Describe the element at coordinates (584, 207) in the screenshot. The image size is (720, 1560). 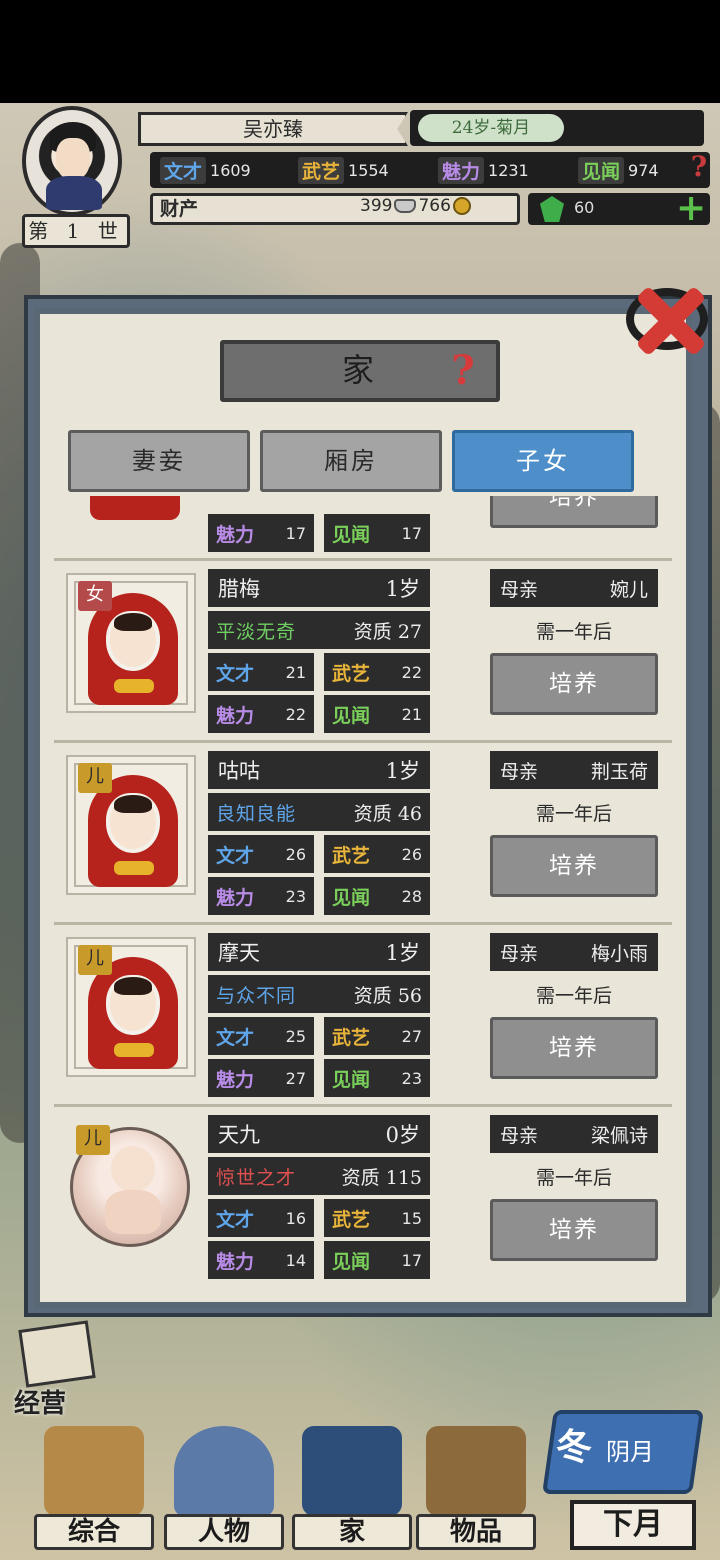
I see `jade-value: 60` at that location.